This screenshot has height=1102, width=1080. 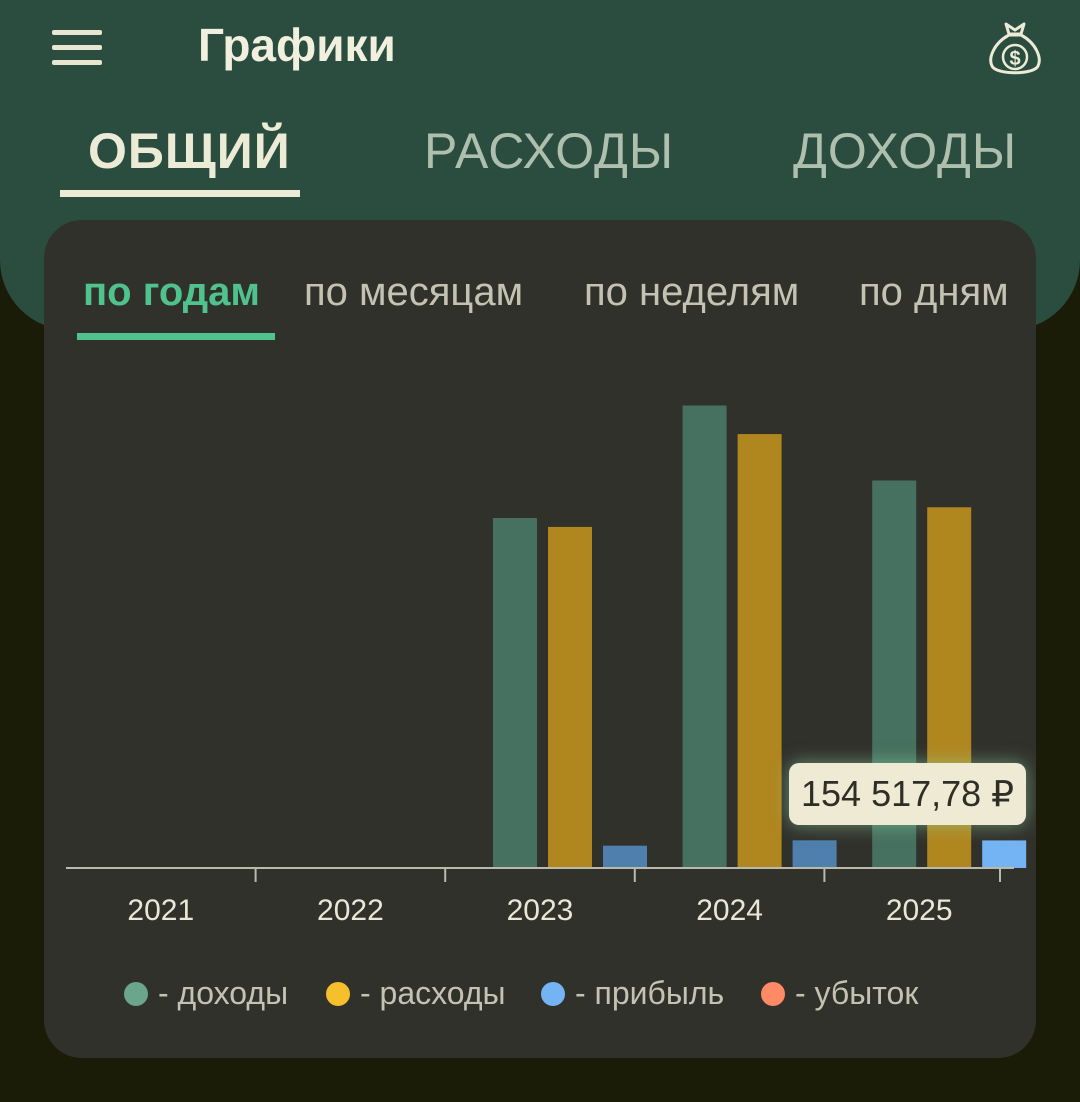 I want to click on legend-profit-dot, so click(x=553, y=993).